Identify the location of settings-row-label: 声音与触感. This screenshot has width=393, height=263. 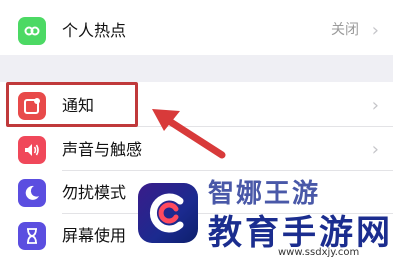
(102, 149).